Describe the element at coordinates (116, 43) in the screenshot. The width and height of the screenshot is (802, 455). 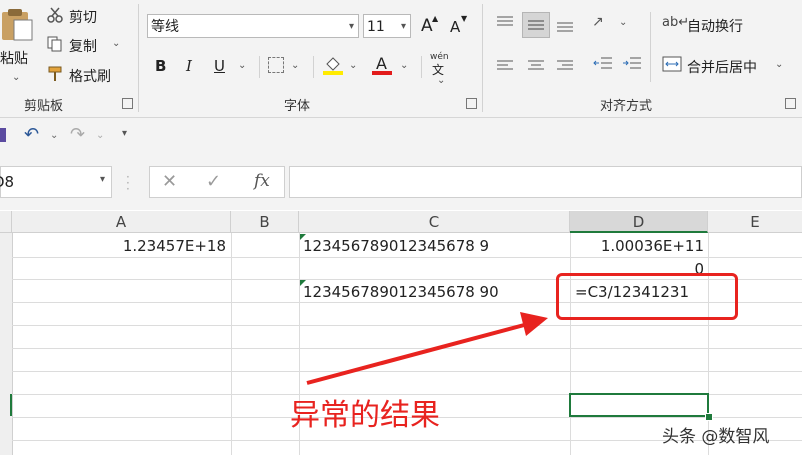
I see `copy-dropdown-icon: ⌄` at that location.